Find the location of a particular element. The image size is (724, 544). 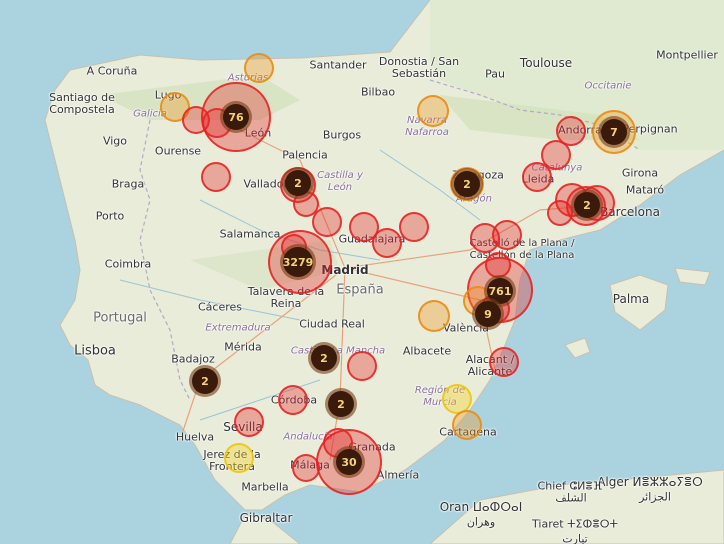

city-label: Huelva is located at coordinates (195, 437).